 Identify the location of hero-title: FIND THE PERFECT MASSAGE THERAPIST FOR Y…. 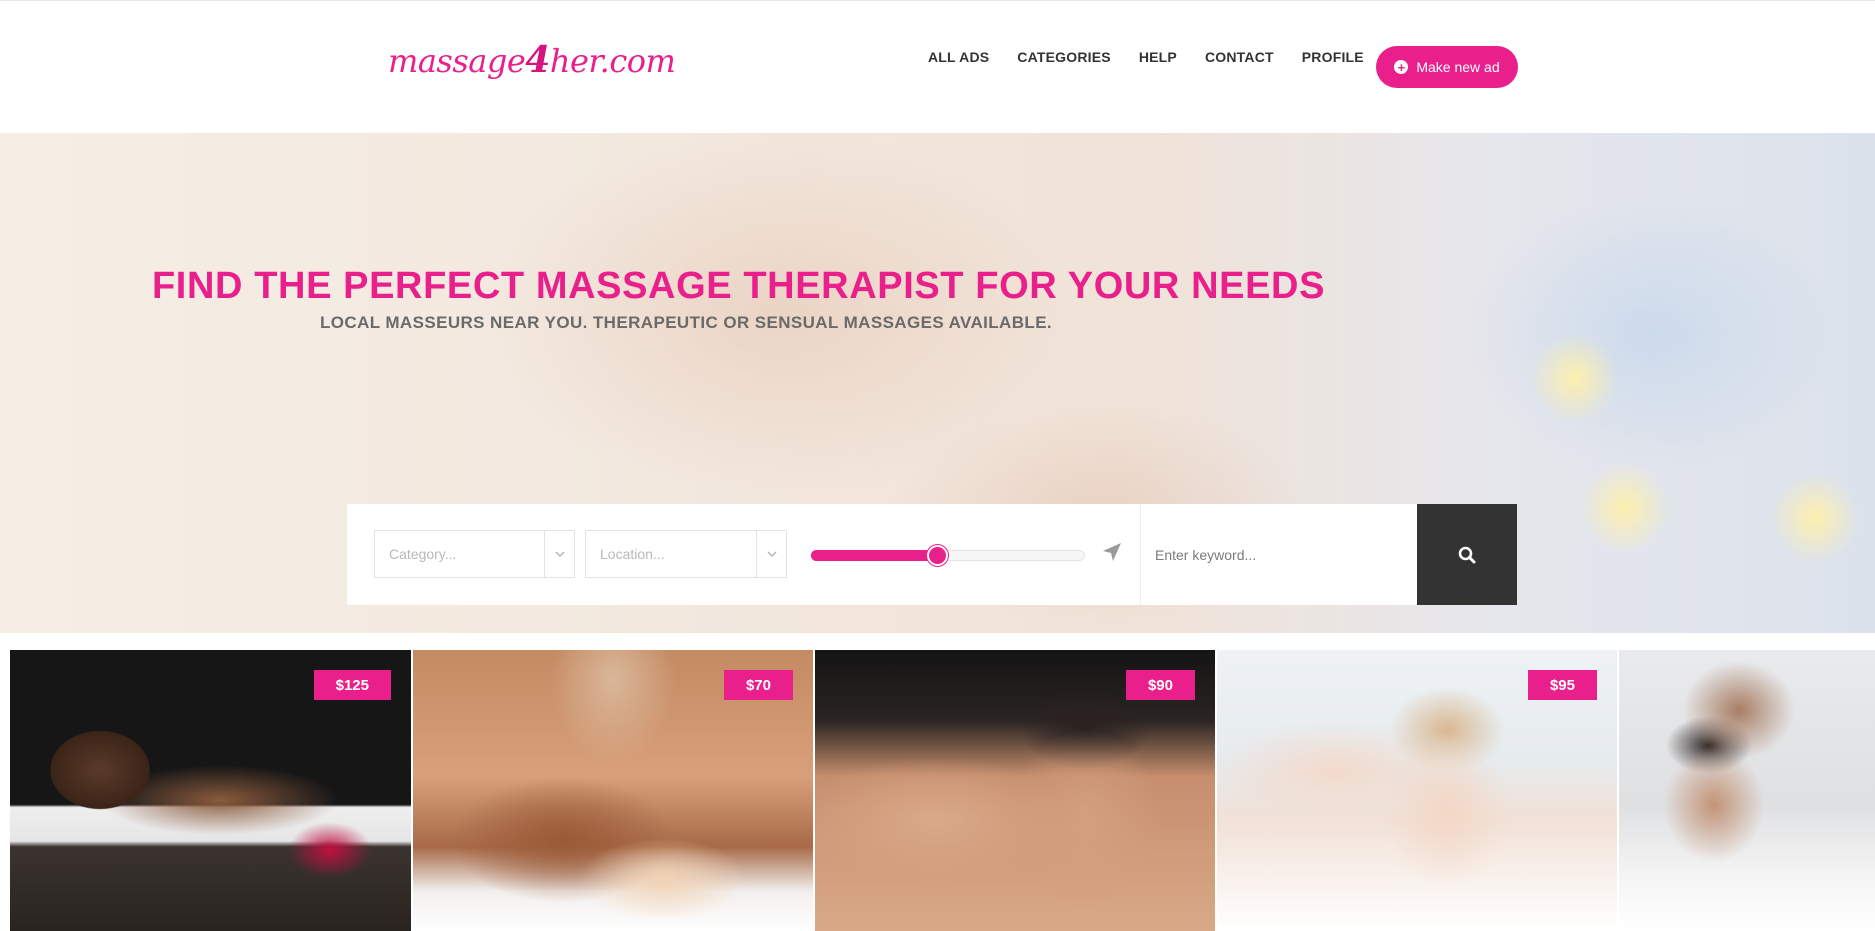
(739, 286).